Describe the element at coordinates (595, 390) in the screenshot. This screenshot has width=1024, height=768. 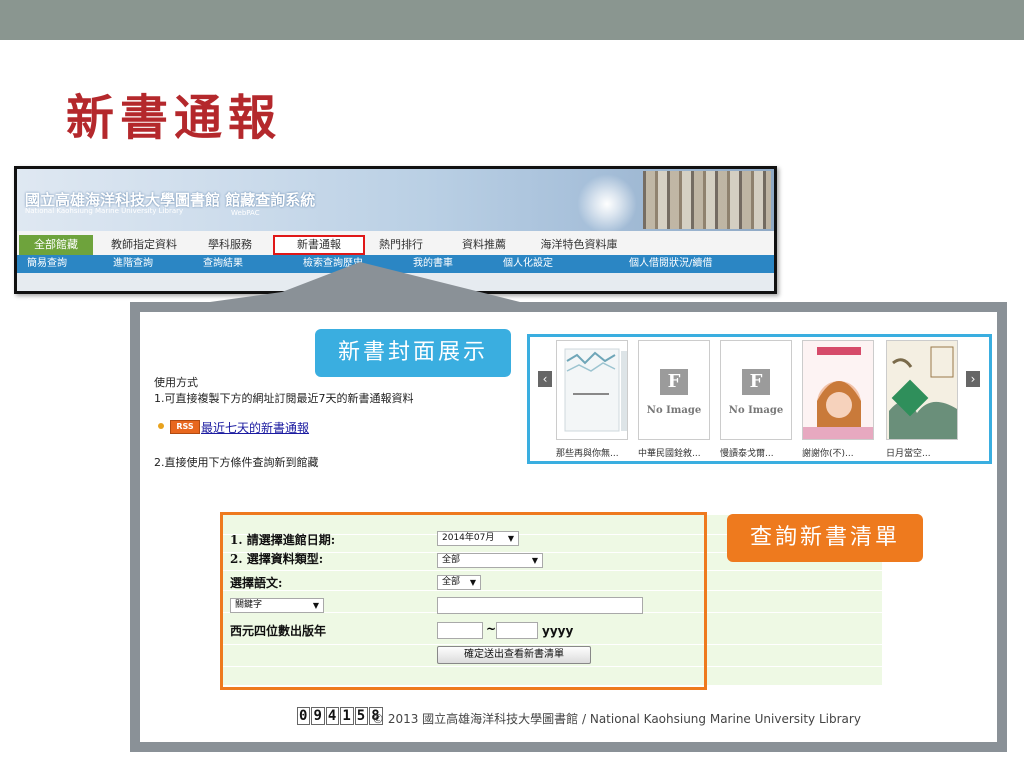
I see `book-cover-1-image` at that location.